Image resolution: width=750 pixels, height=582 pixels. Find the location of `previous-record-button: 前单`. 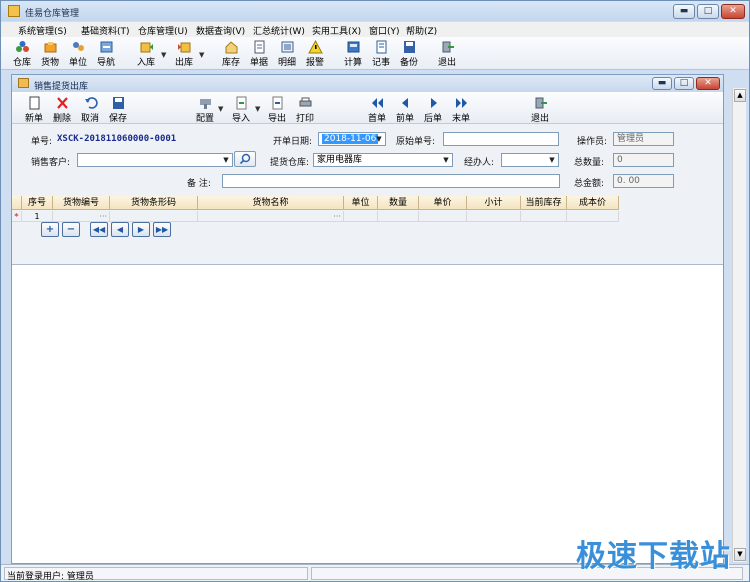

previous-record-button: 前单 is located at coordinates (405, 109).